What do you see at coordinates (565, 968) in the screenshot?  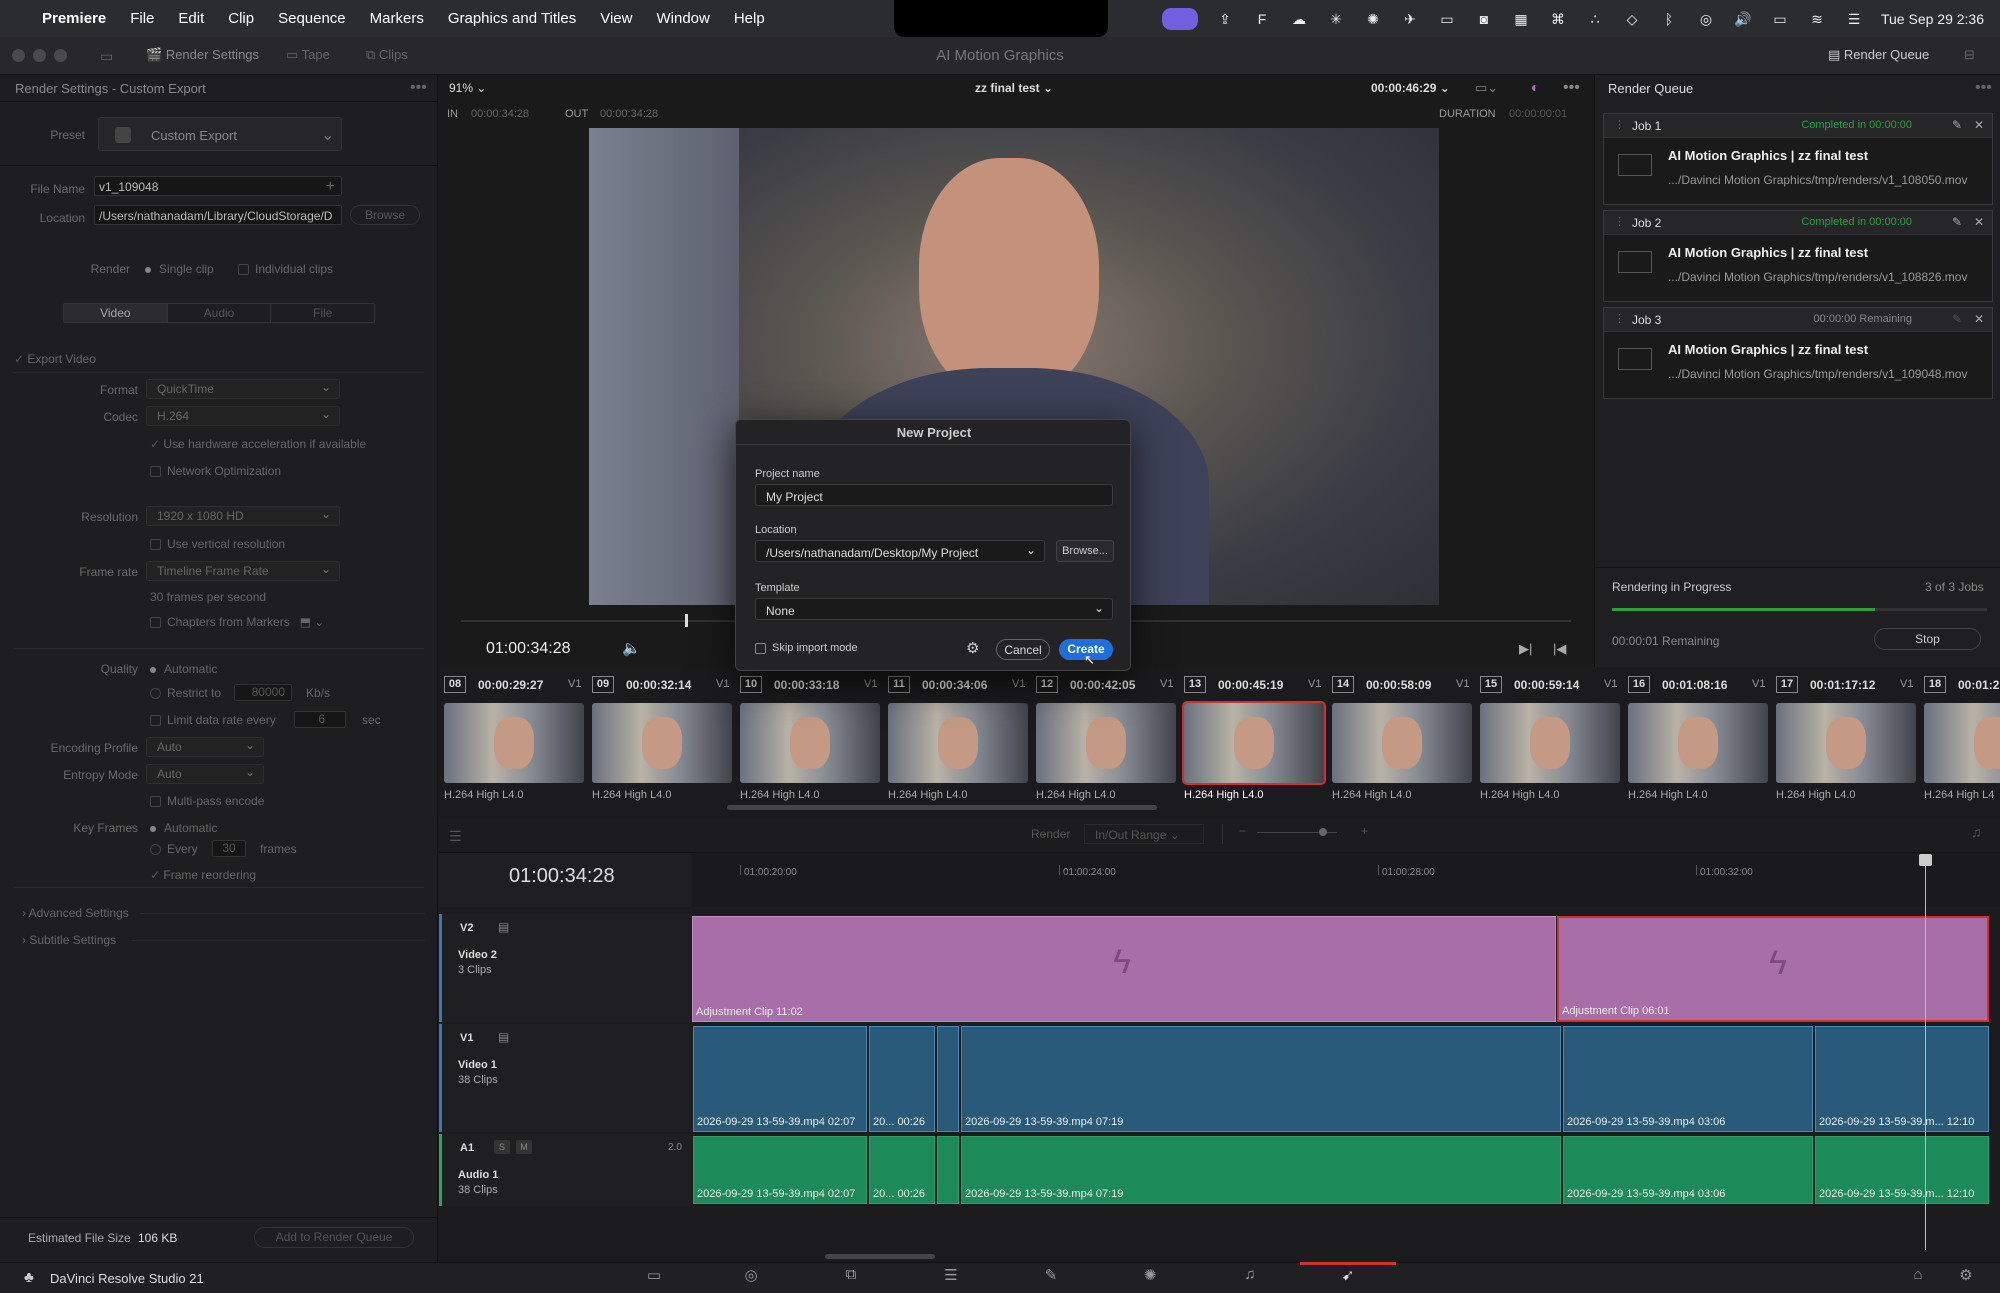 I see `track-header-v2: V2 ▤ Video 2 3 Clips` at bounding box center [565, 968].